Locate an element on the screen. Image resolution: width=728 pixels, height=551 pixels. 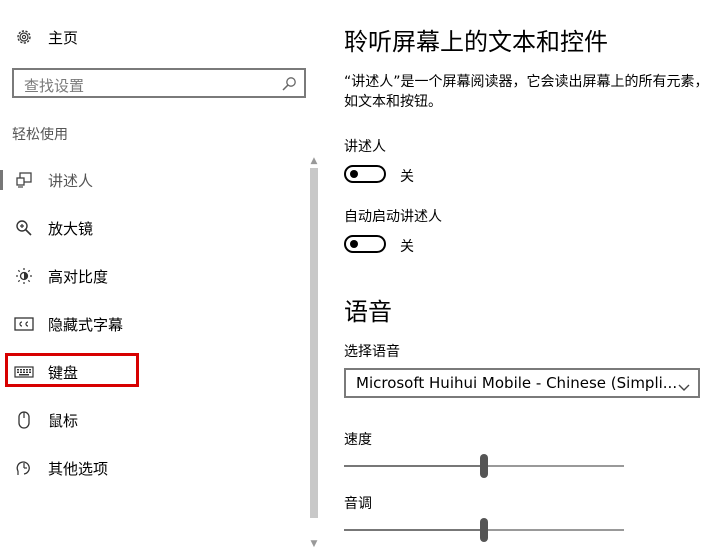
page-description: “讲述人”是一个屏幕阅读器，它会读出屏幕上的所有元素，如文本和按钮。 is located at coordinates (526, 92).